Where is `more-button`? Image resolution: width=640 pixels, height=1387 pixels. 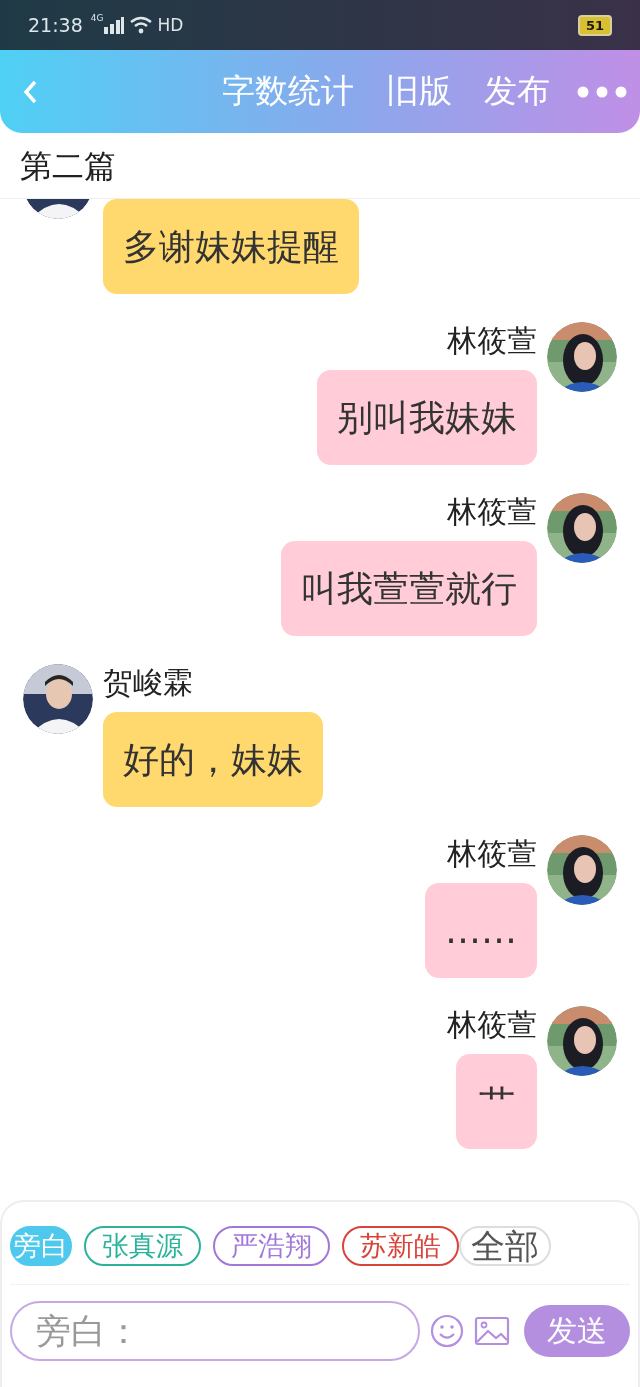 more-button is located at coordinates (602, 91).